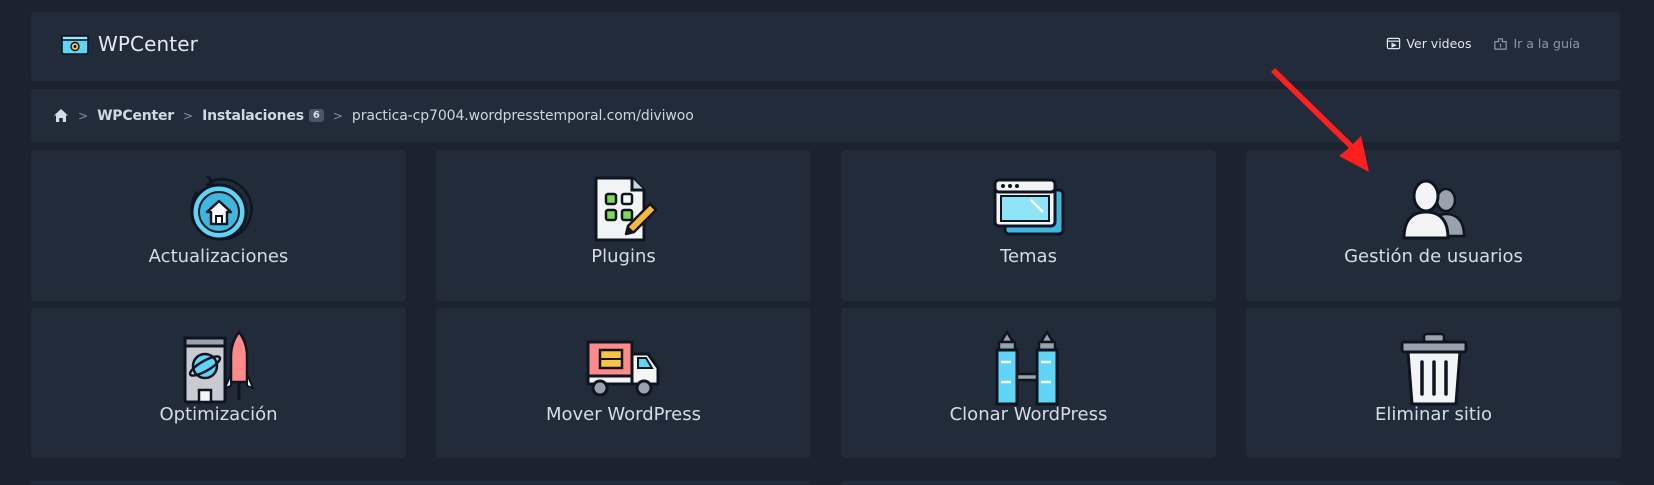  Describe the element at coordinates (218, 414) in the screenshot. I see `card-label: Optimización` at that location.